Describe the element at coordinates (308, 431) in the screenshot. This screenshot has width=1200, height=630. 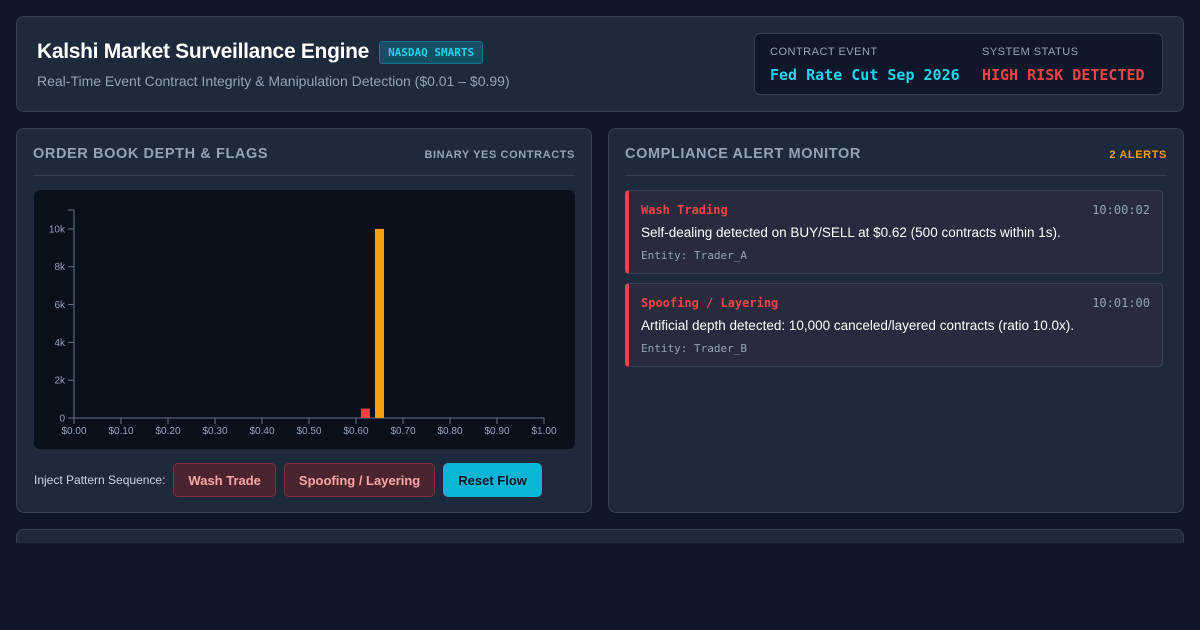
I see `x-tick-label: $0.50` at that location.